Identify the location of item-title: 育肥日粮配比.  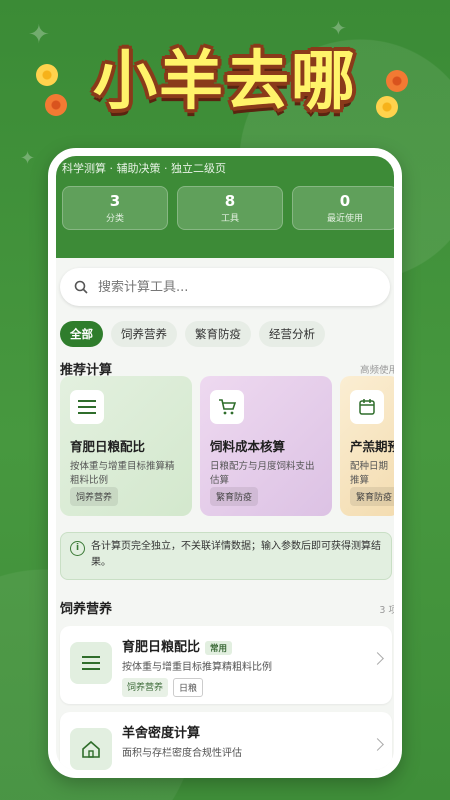
(161, 647).